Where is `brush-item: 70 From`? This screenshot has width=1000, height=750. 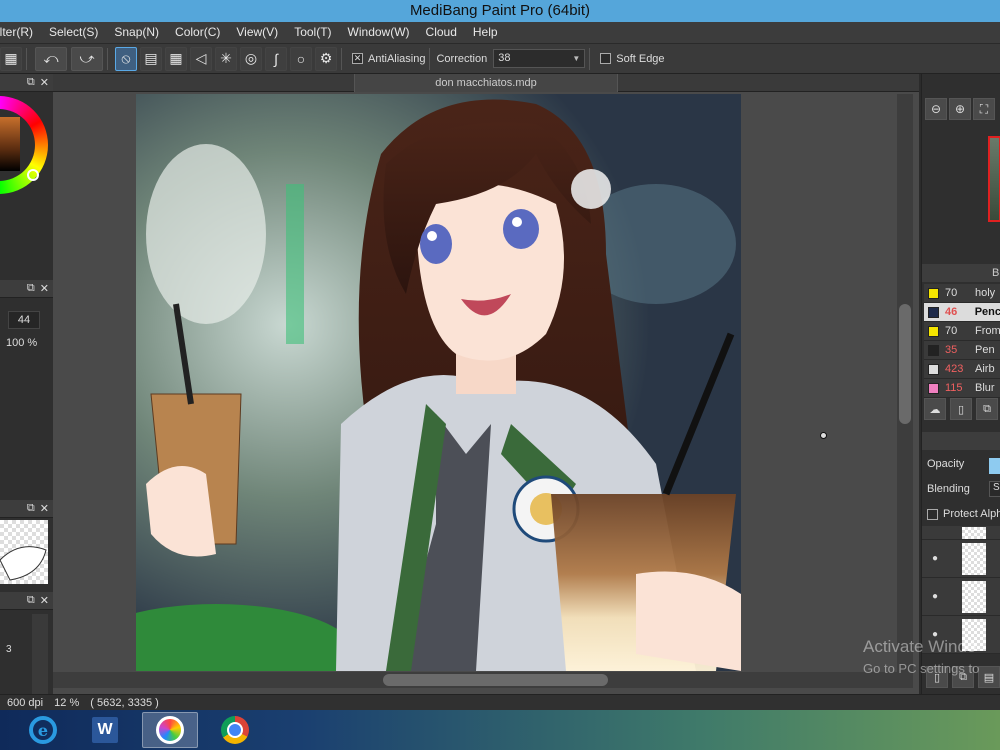
brush-item: 70 From is located at coordinates (962, 331).